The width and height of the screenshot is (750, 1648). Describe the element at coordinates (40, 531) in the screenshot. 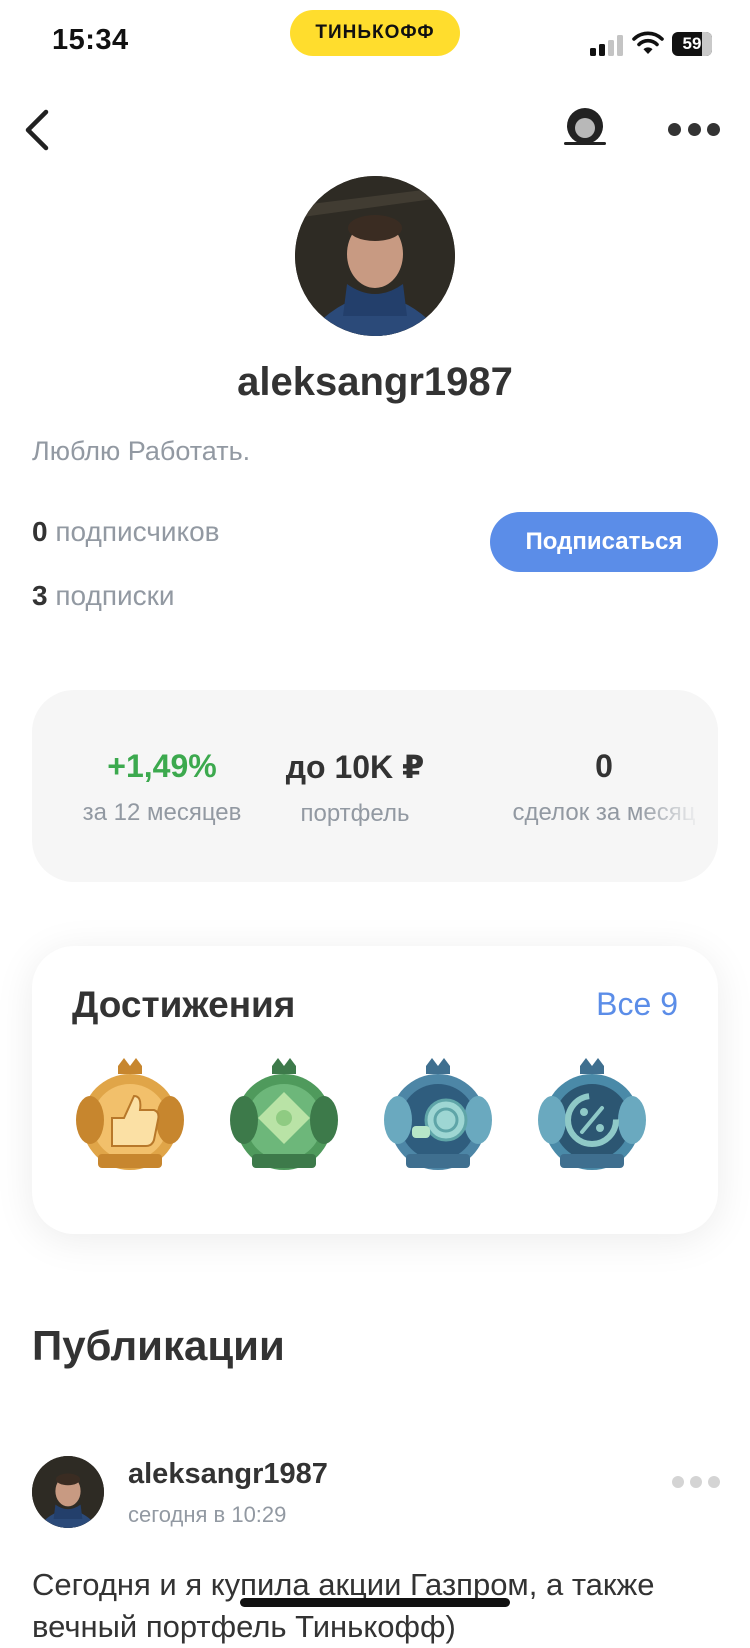

I see `followers-number: 0` at that location.